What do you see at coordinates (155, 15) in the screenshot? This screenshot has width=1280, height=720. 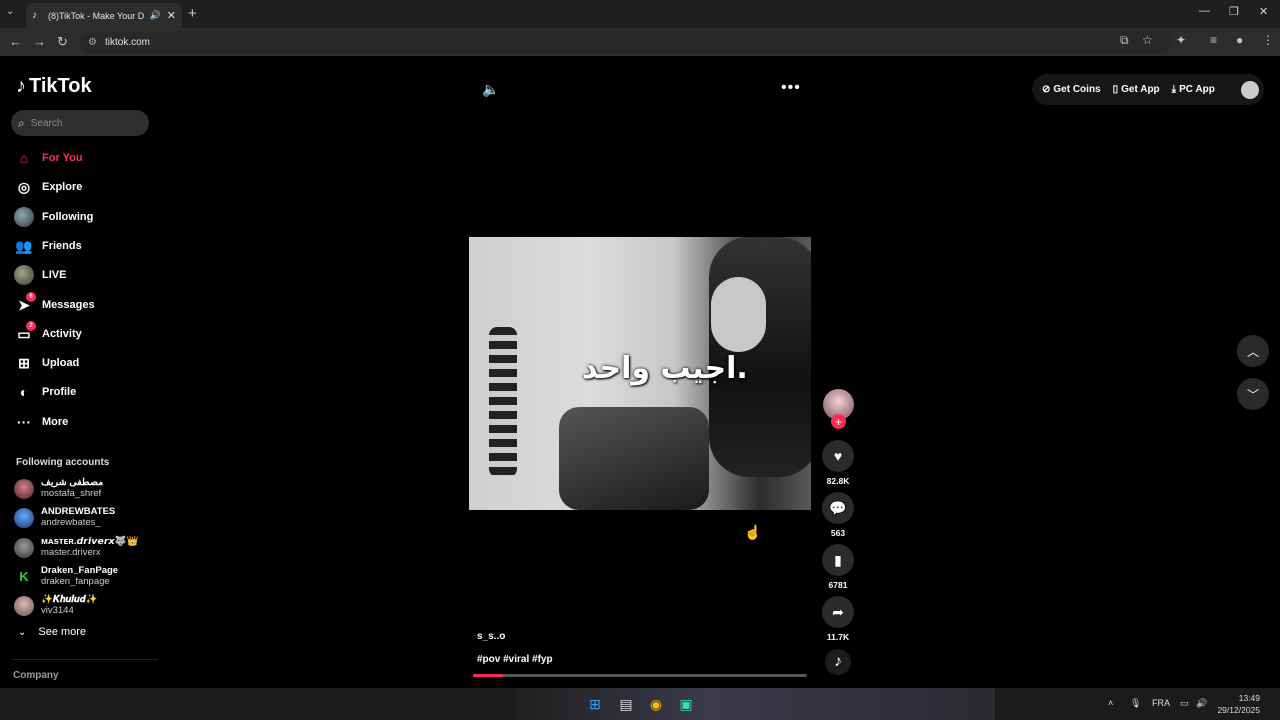 I see `tab-audio-icon: 🔊` at bounding box center [155, 15].